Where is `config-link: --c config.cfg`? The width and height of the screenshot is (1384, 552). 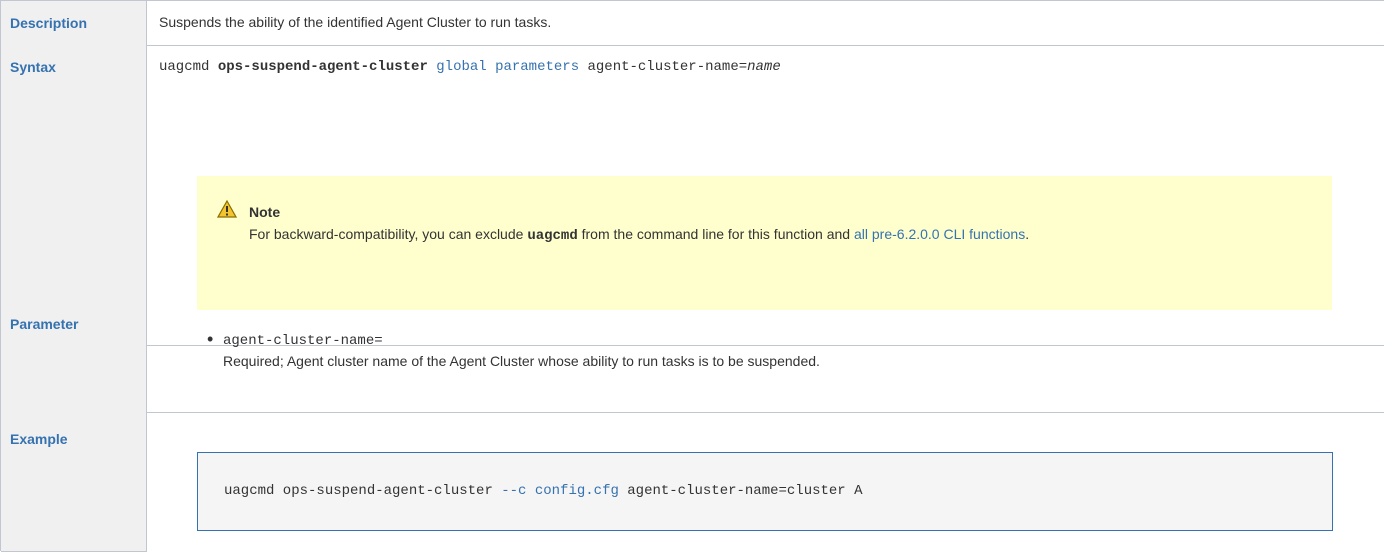 config-link: --c config.cfg is located at coordinates (560, 491).